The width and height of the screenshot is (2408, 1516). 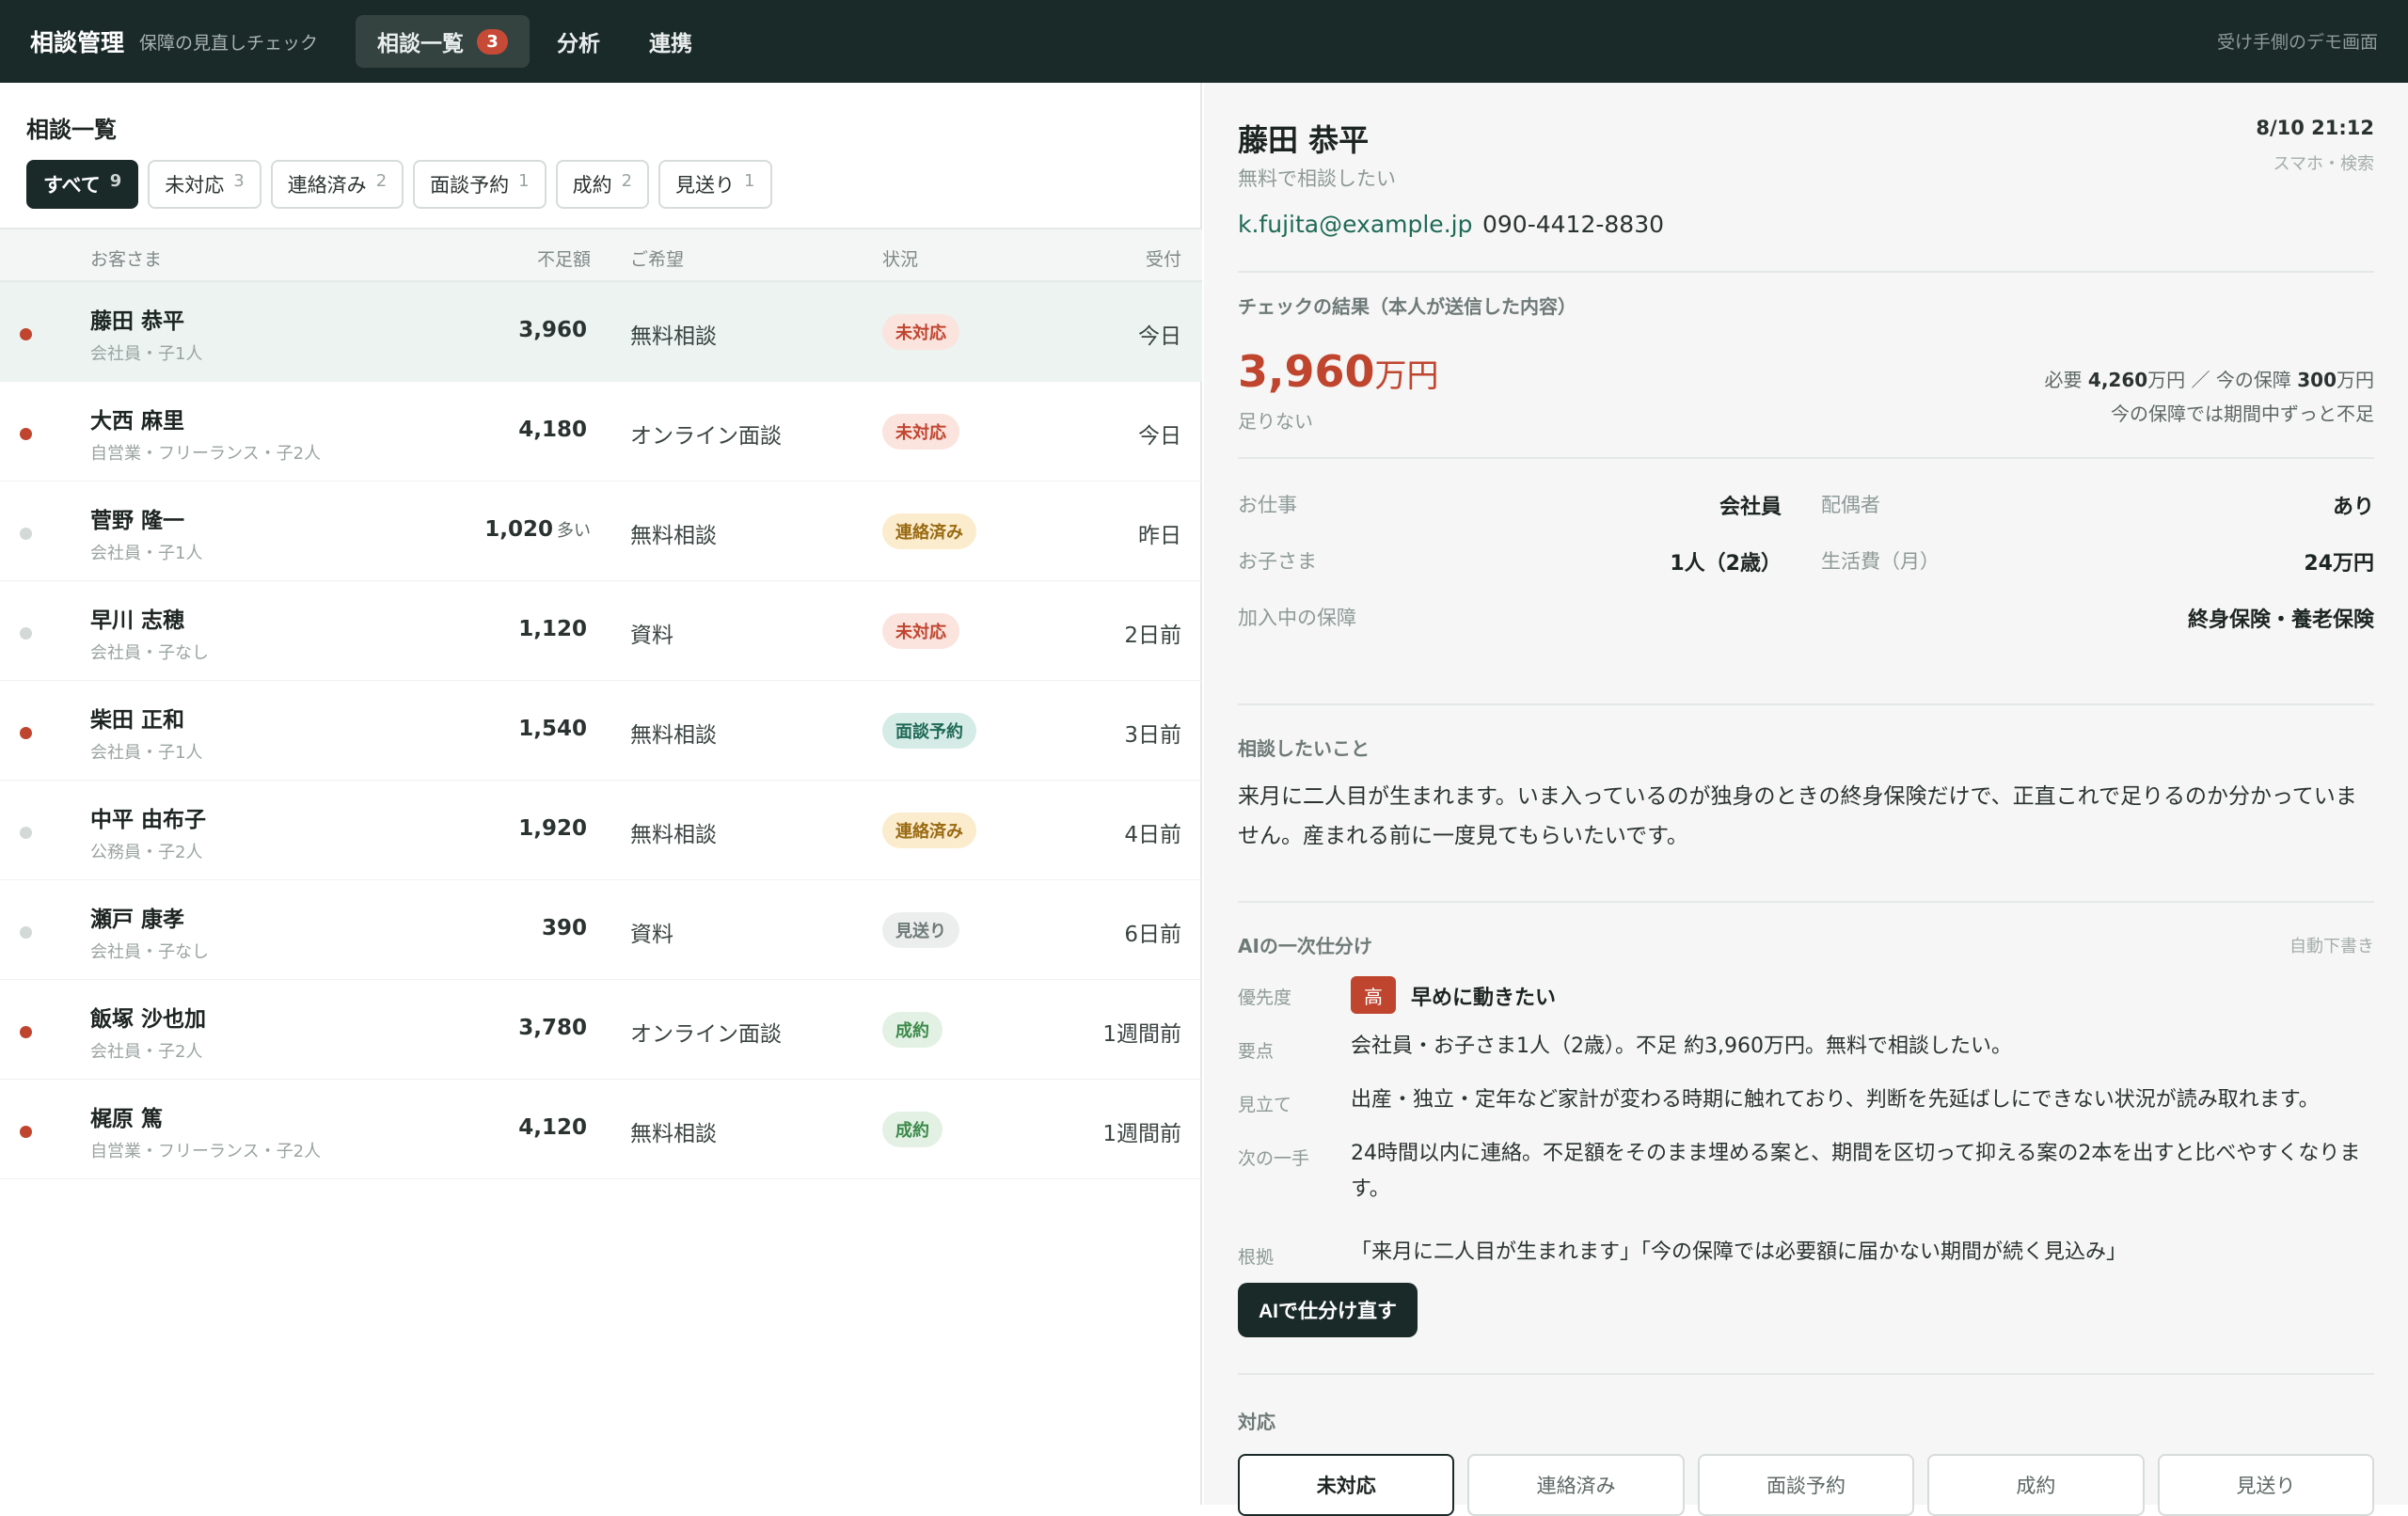 What do you see at coordinates (327, 185) in the screenshot?
I see `filter-label: 連絡済み` at bounding box center [327, 185].